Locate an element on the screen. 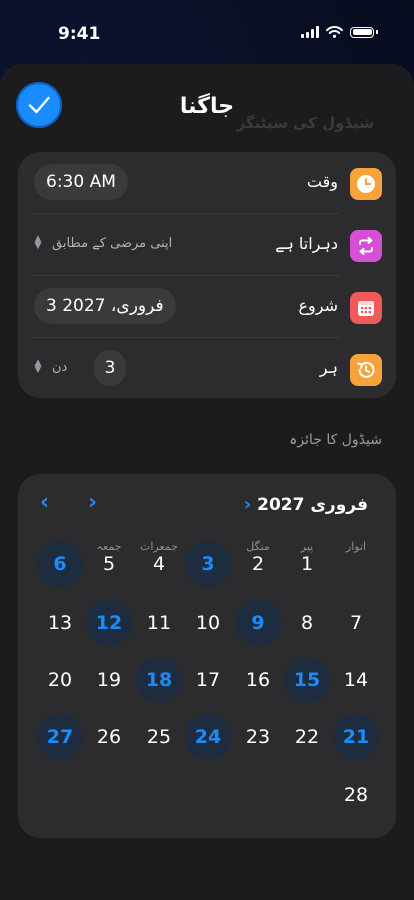 The width and height of the screenshot is (414, 900). calendar-day: 7 is located at coordinates (356, 623).